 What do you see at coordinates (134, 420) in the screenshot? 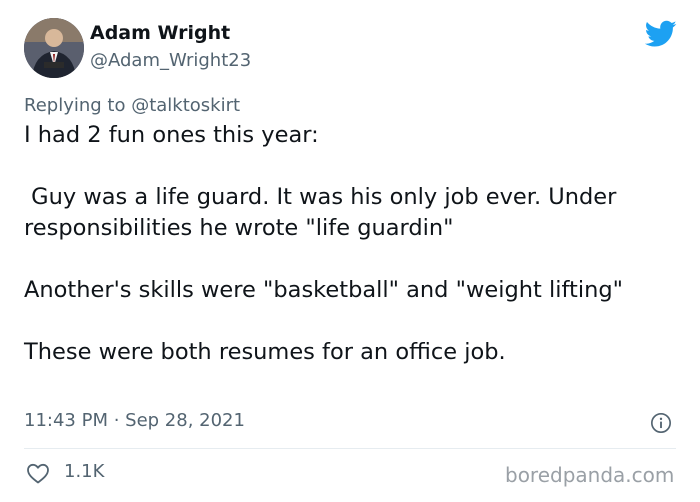
I see `tweet-timestamp: 11:43 PM · Sep 28, 2021` at bounding box center [134, 420].